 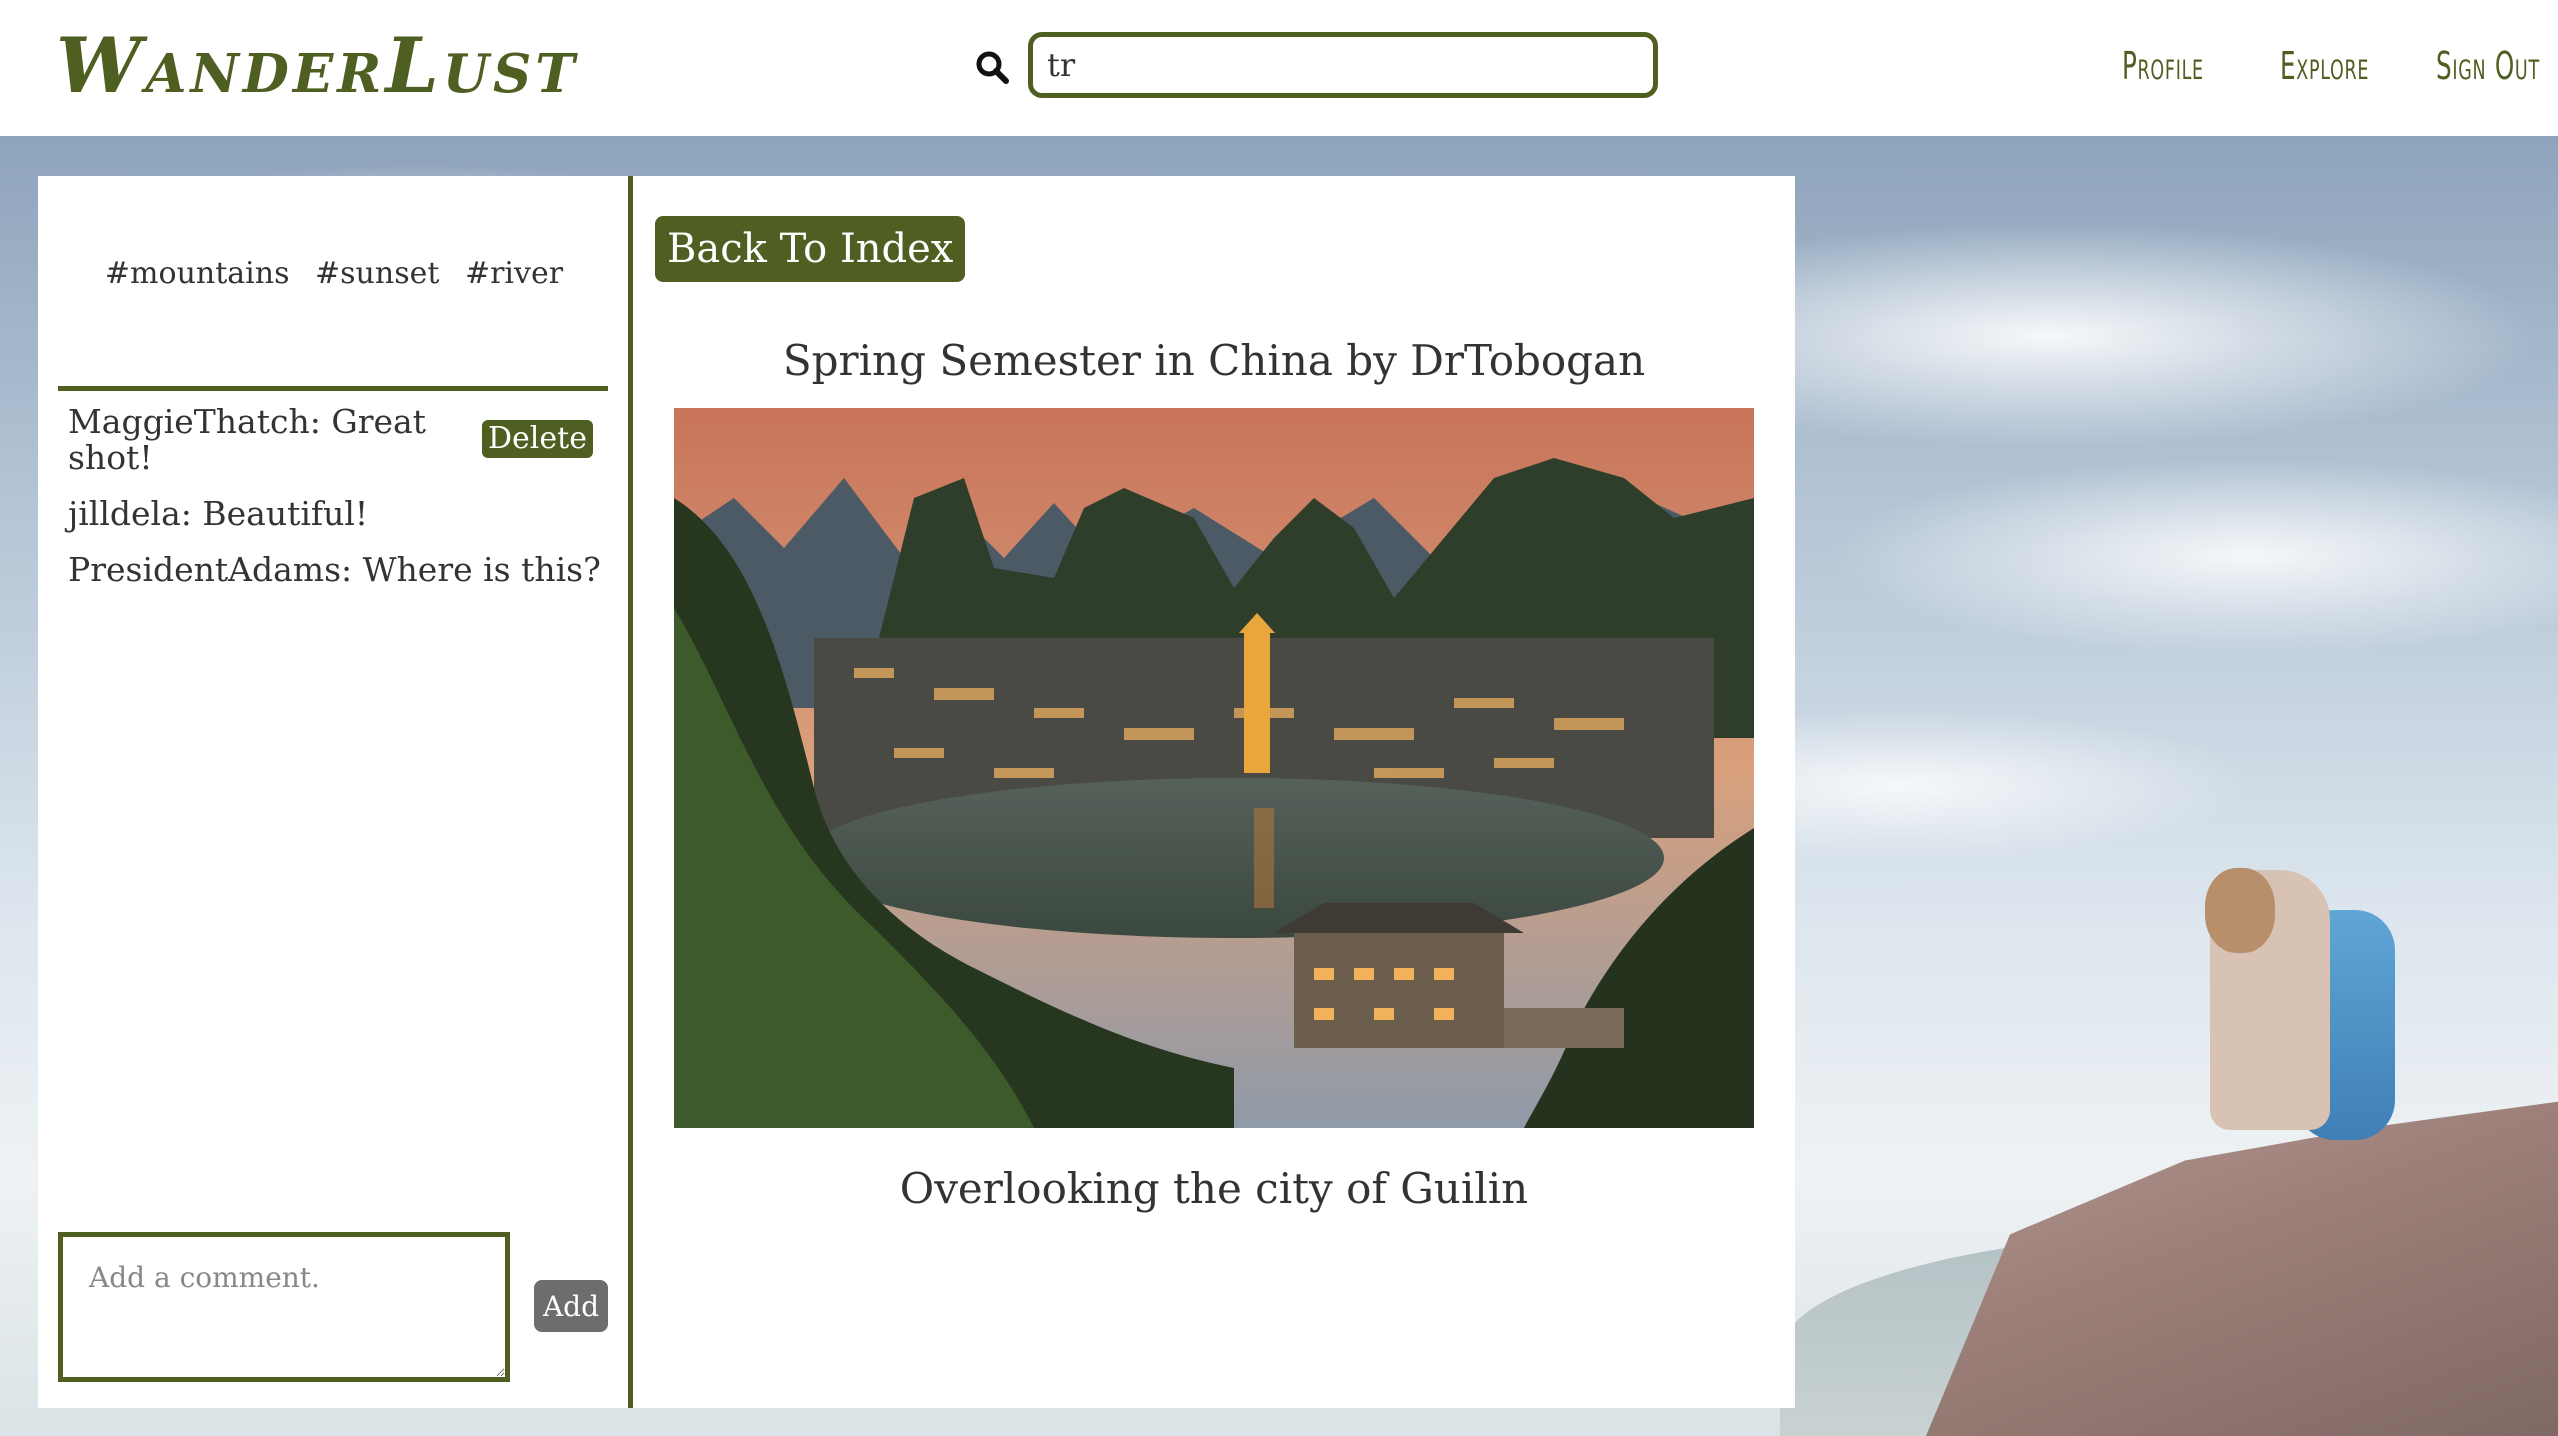 I want to click on tag-sunset: #sunset, so click(x=377, y=273).